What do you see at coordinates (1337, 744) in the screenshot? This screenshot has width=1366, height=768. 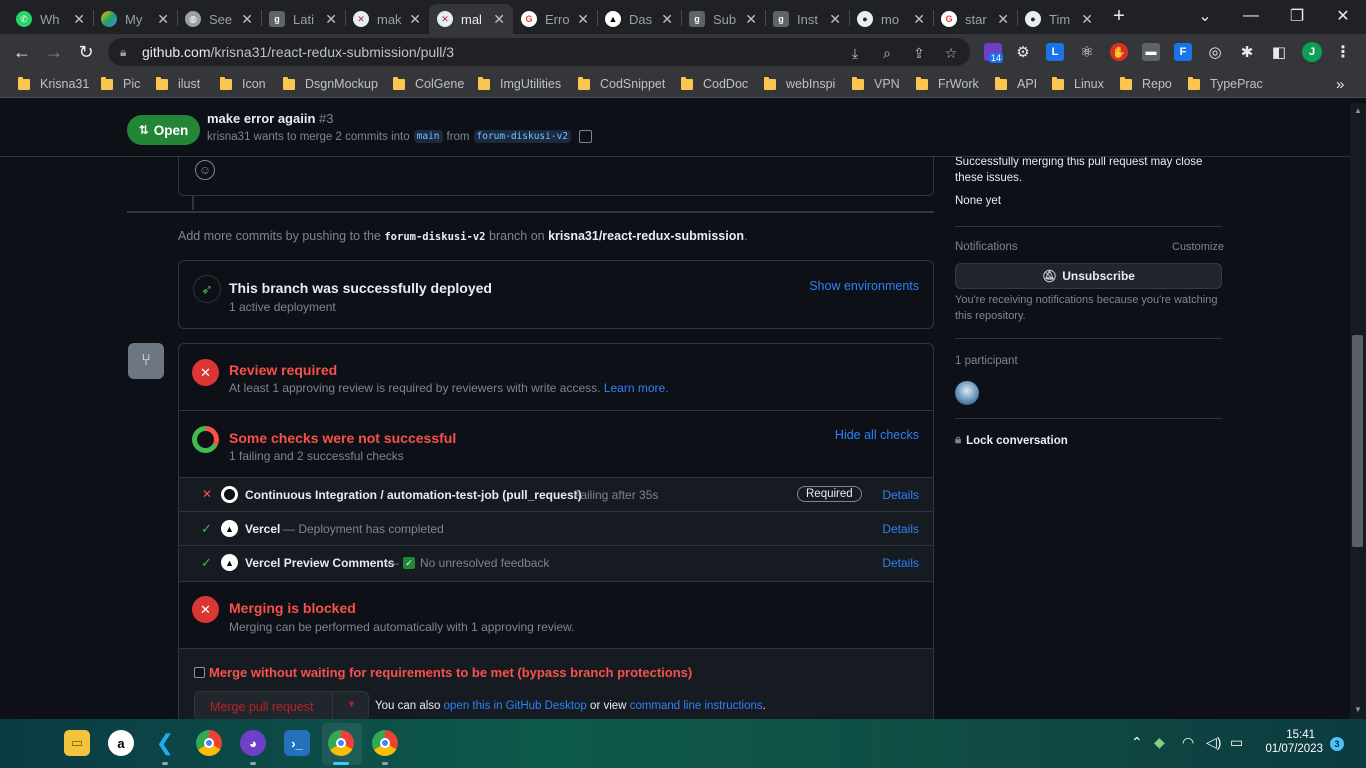 I see `notification-count-badge: 3` at bounding box center [1337, 744].